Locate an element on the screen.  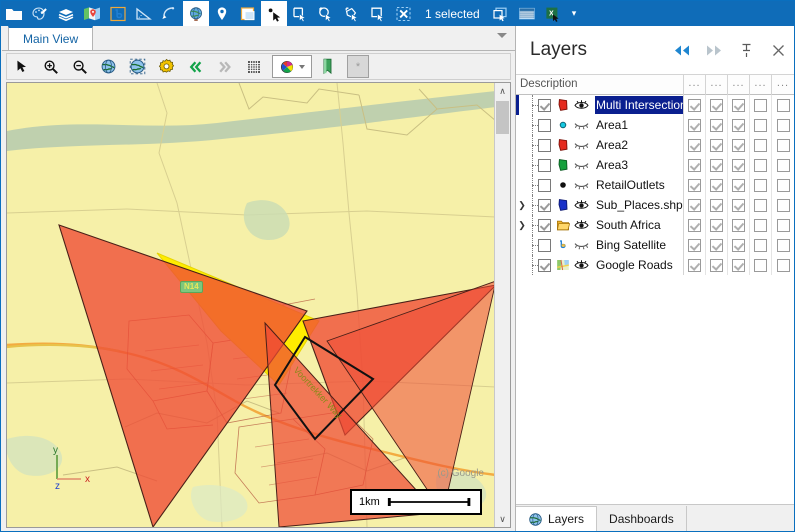
close-panel-icon is located at coordinates (778, 50).